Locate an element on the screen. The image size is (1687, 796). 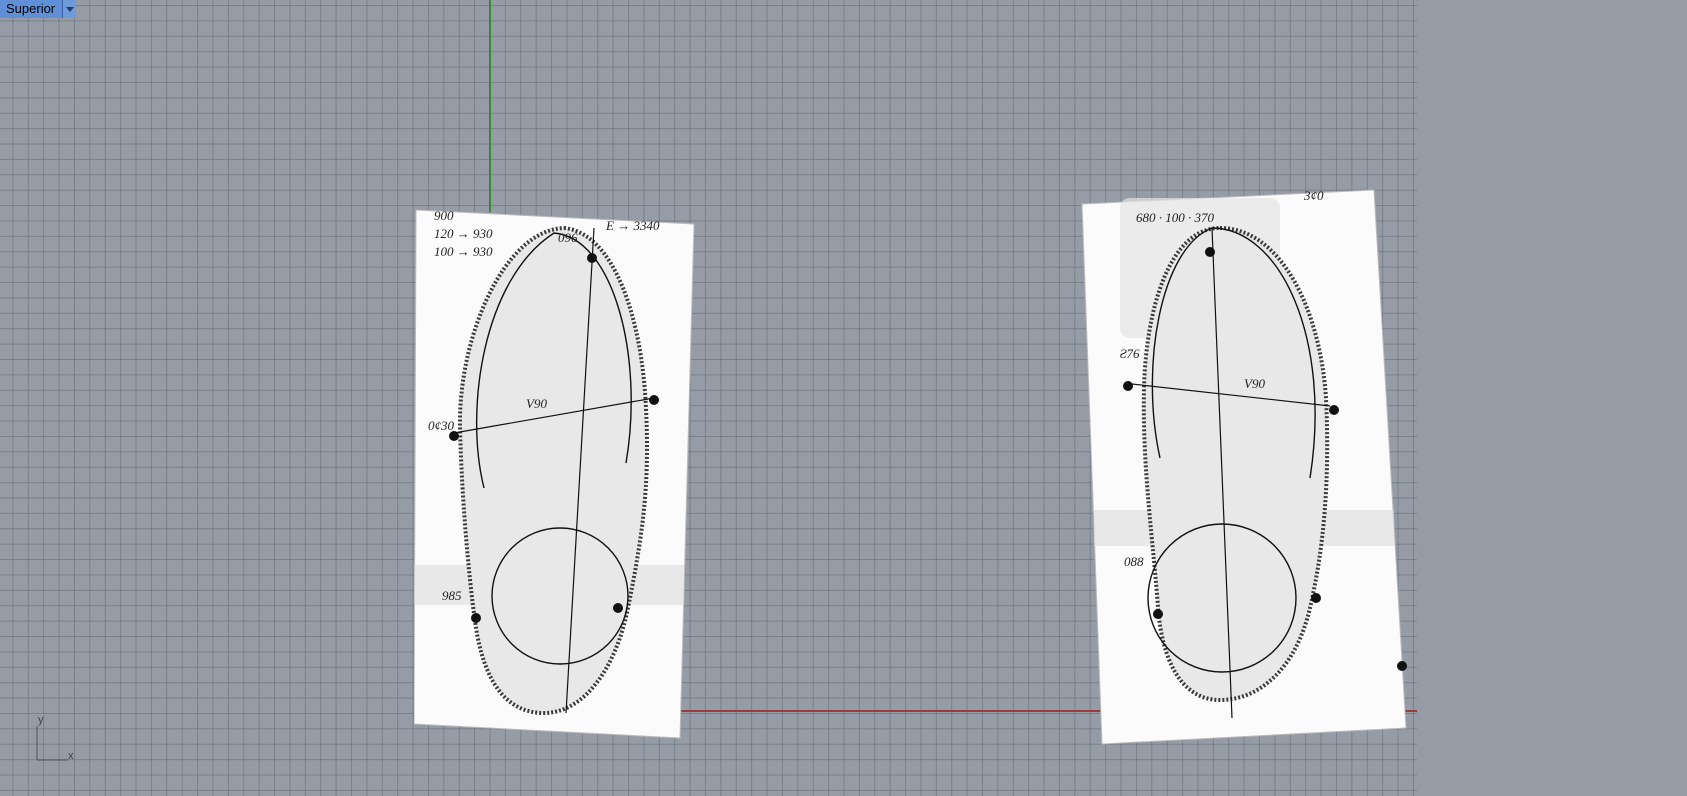
viewport-menu-dropdown is located at coordinates (69, 9).